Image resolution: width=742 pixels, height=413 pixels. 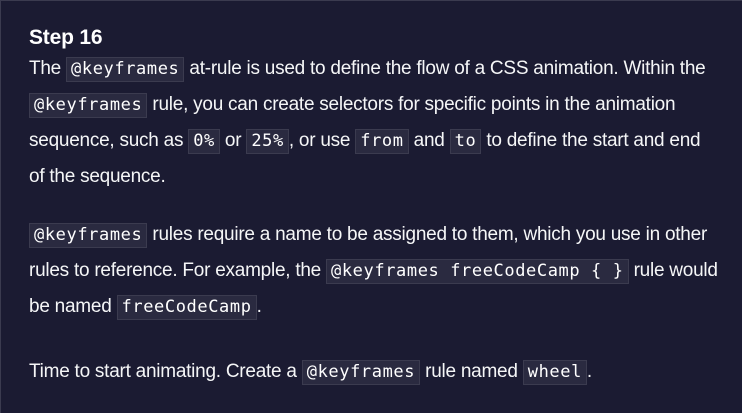 I want to click on text-segment: or, so click(x=233, y=140).